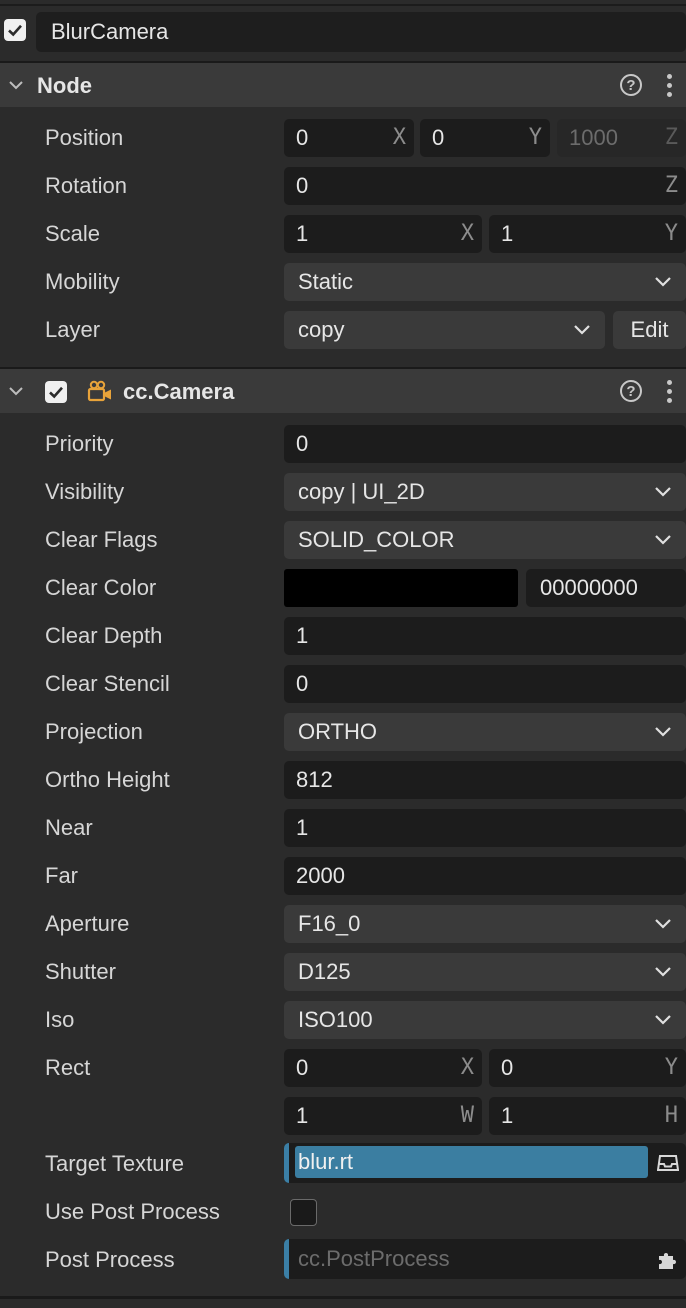 The height and width of the screenshot is (1308, 686). I want to click on rect-w-input: 1 W, so click(383, 1116).